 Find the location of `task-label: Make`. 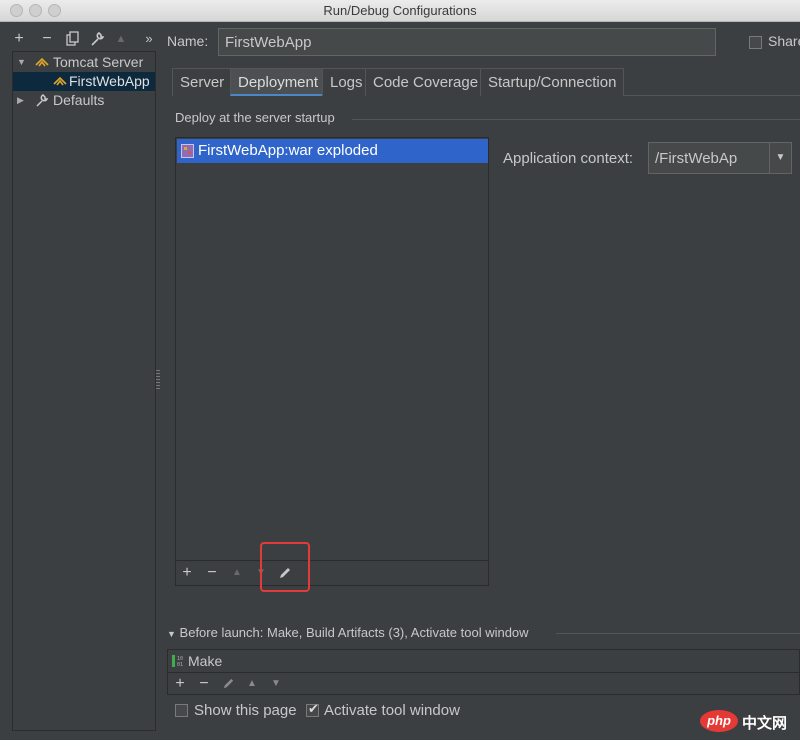

task-label: Make is located at coordinates (205, 661).